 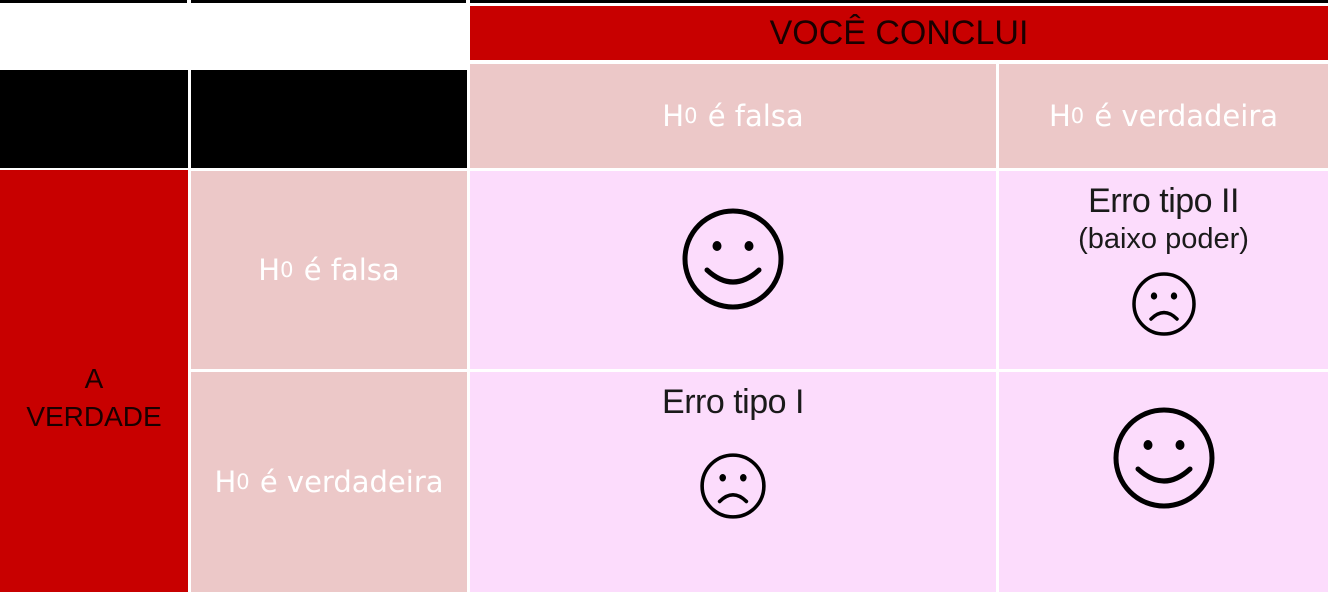 I want to click on column-header-text: é falsa, so click(x=751, y=116).